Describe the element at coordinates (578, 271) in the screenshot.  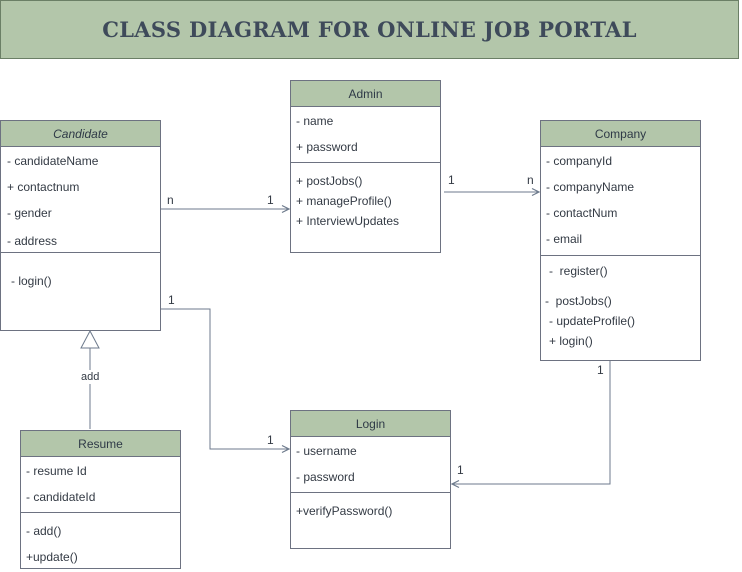
I see `company-method-register: - register()` at that location.